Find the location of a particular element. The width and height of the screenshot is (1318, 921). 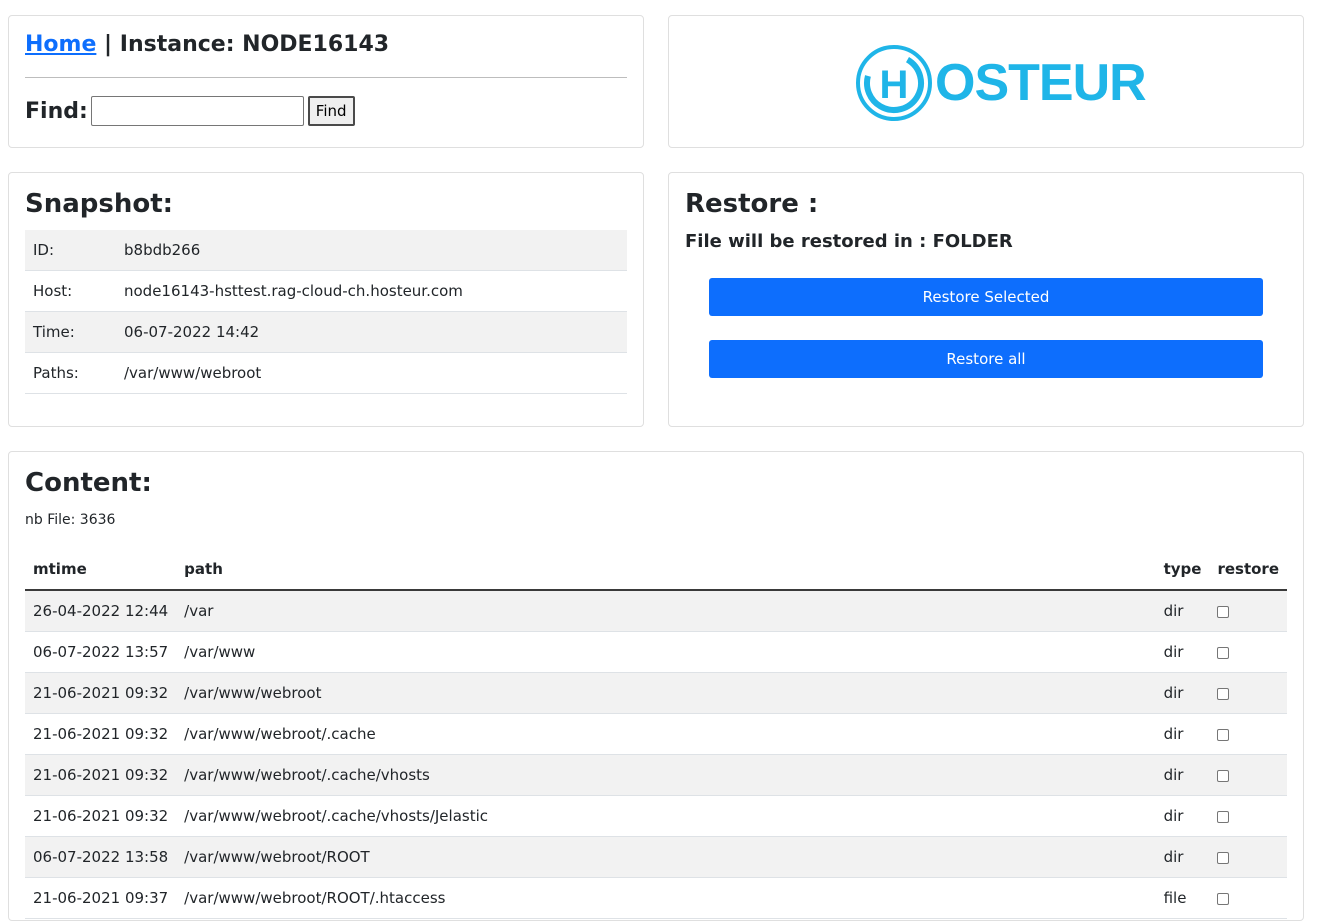

table-row: 21-06-2021 09:32 /var/www/webroot dir is located at coordinates (656, 693).